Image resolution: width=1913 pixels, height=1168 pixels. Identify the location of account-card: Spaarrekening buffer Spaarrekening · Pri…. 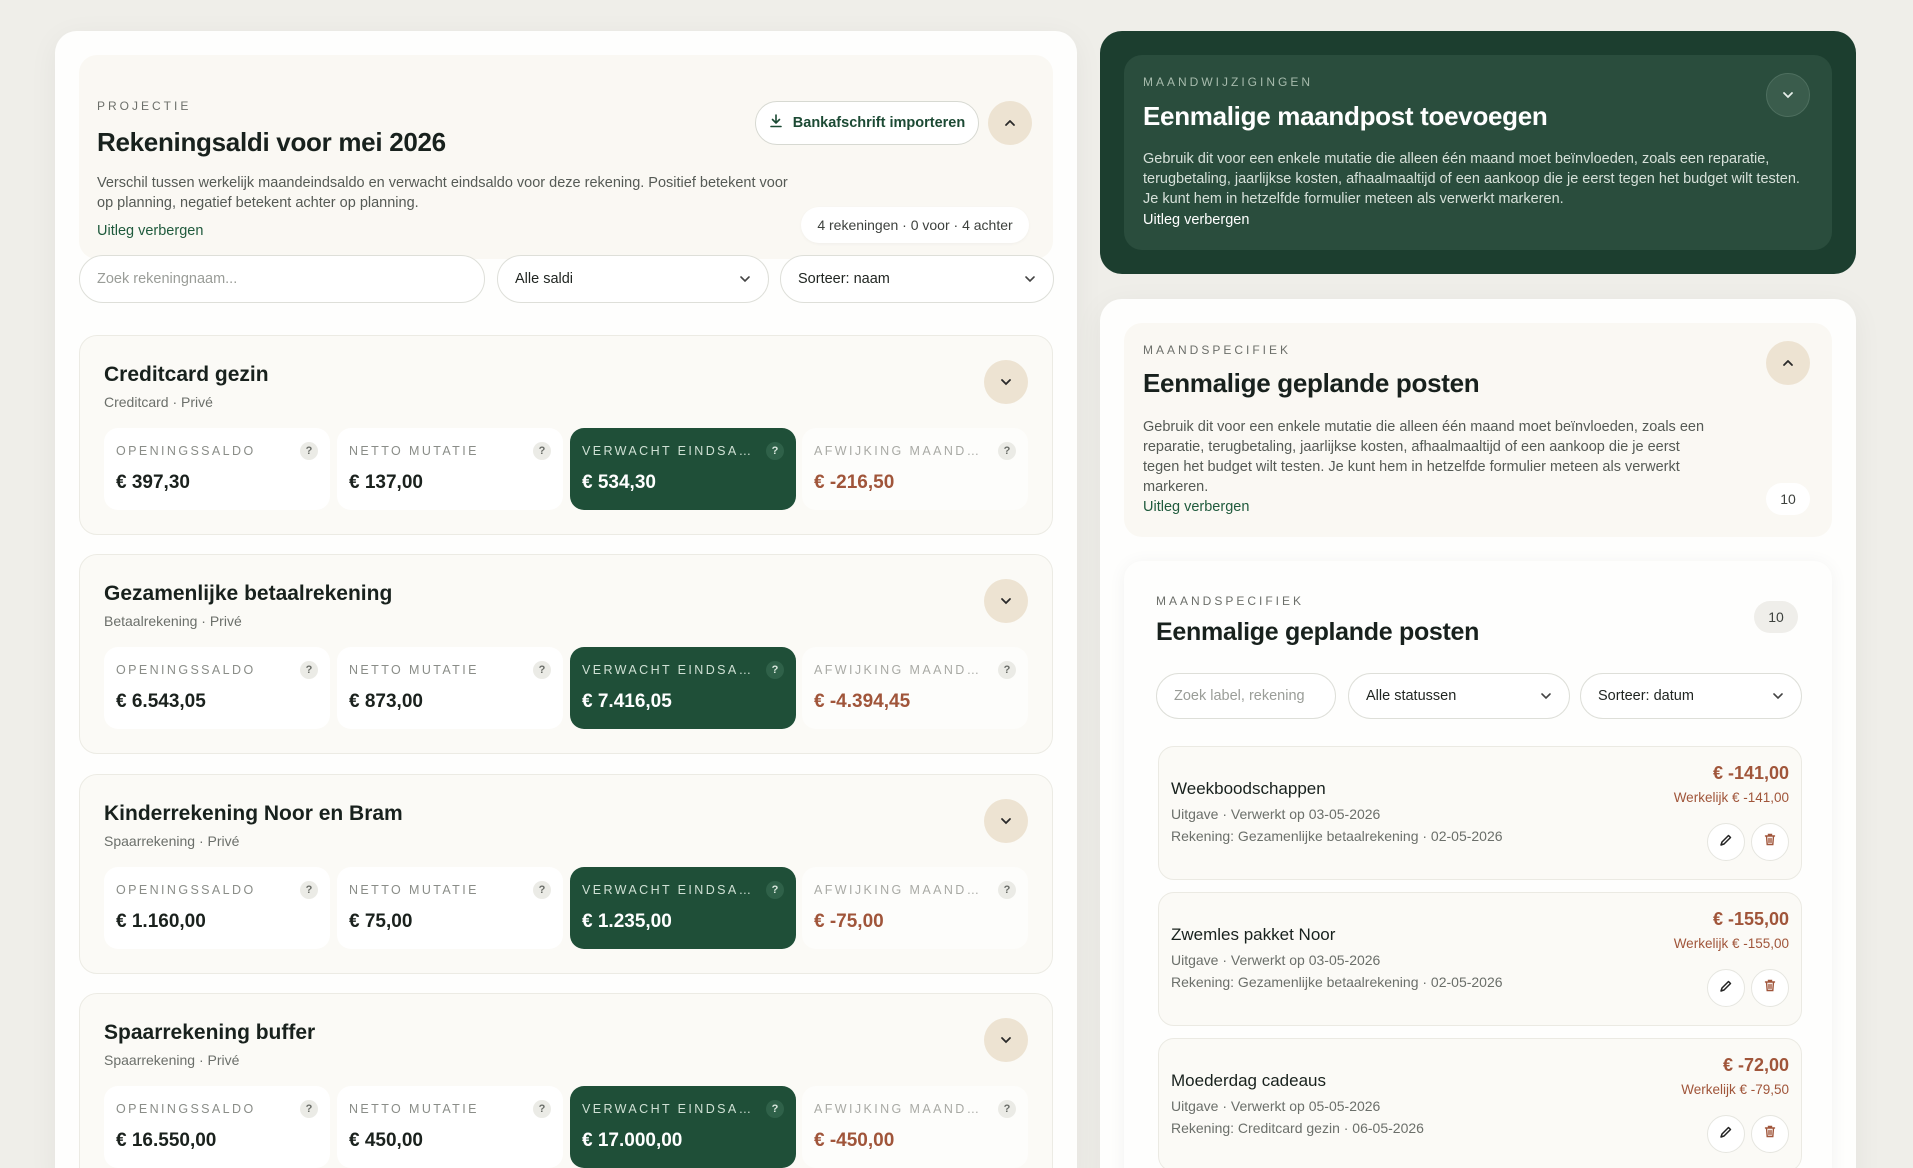
(566, 1080).